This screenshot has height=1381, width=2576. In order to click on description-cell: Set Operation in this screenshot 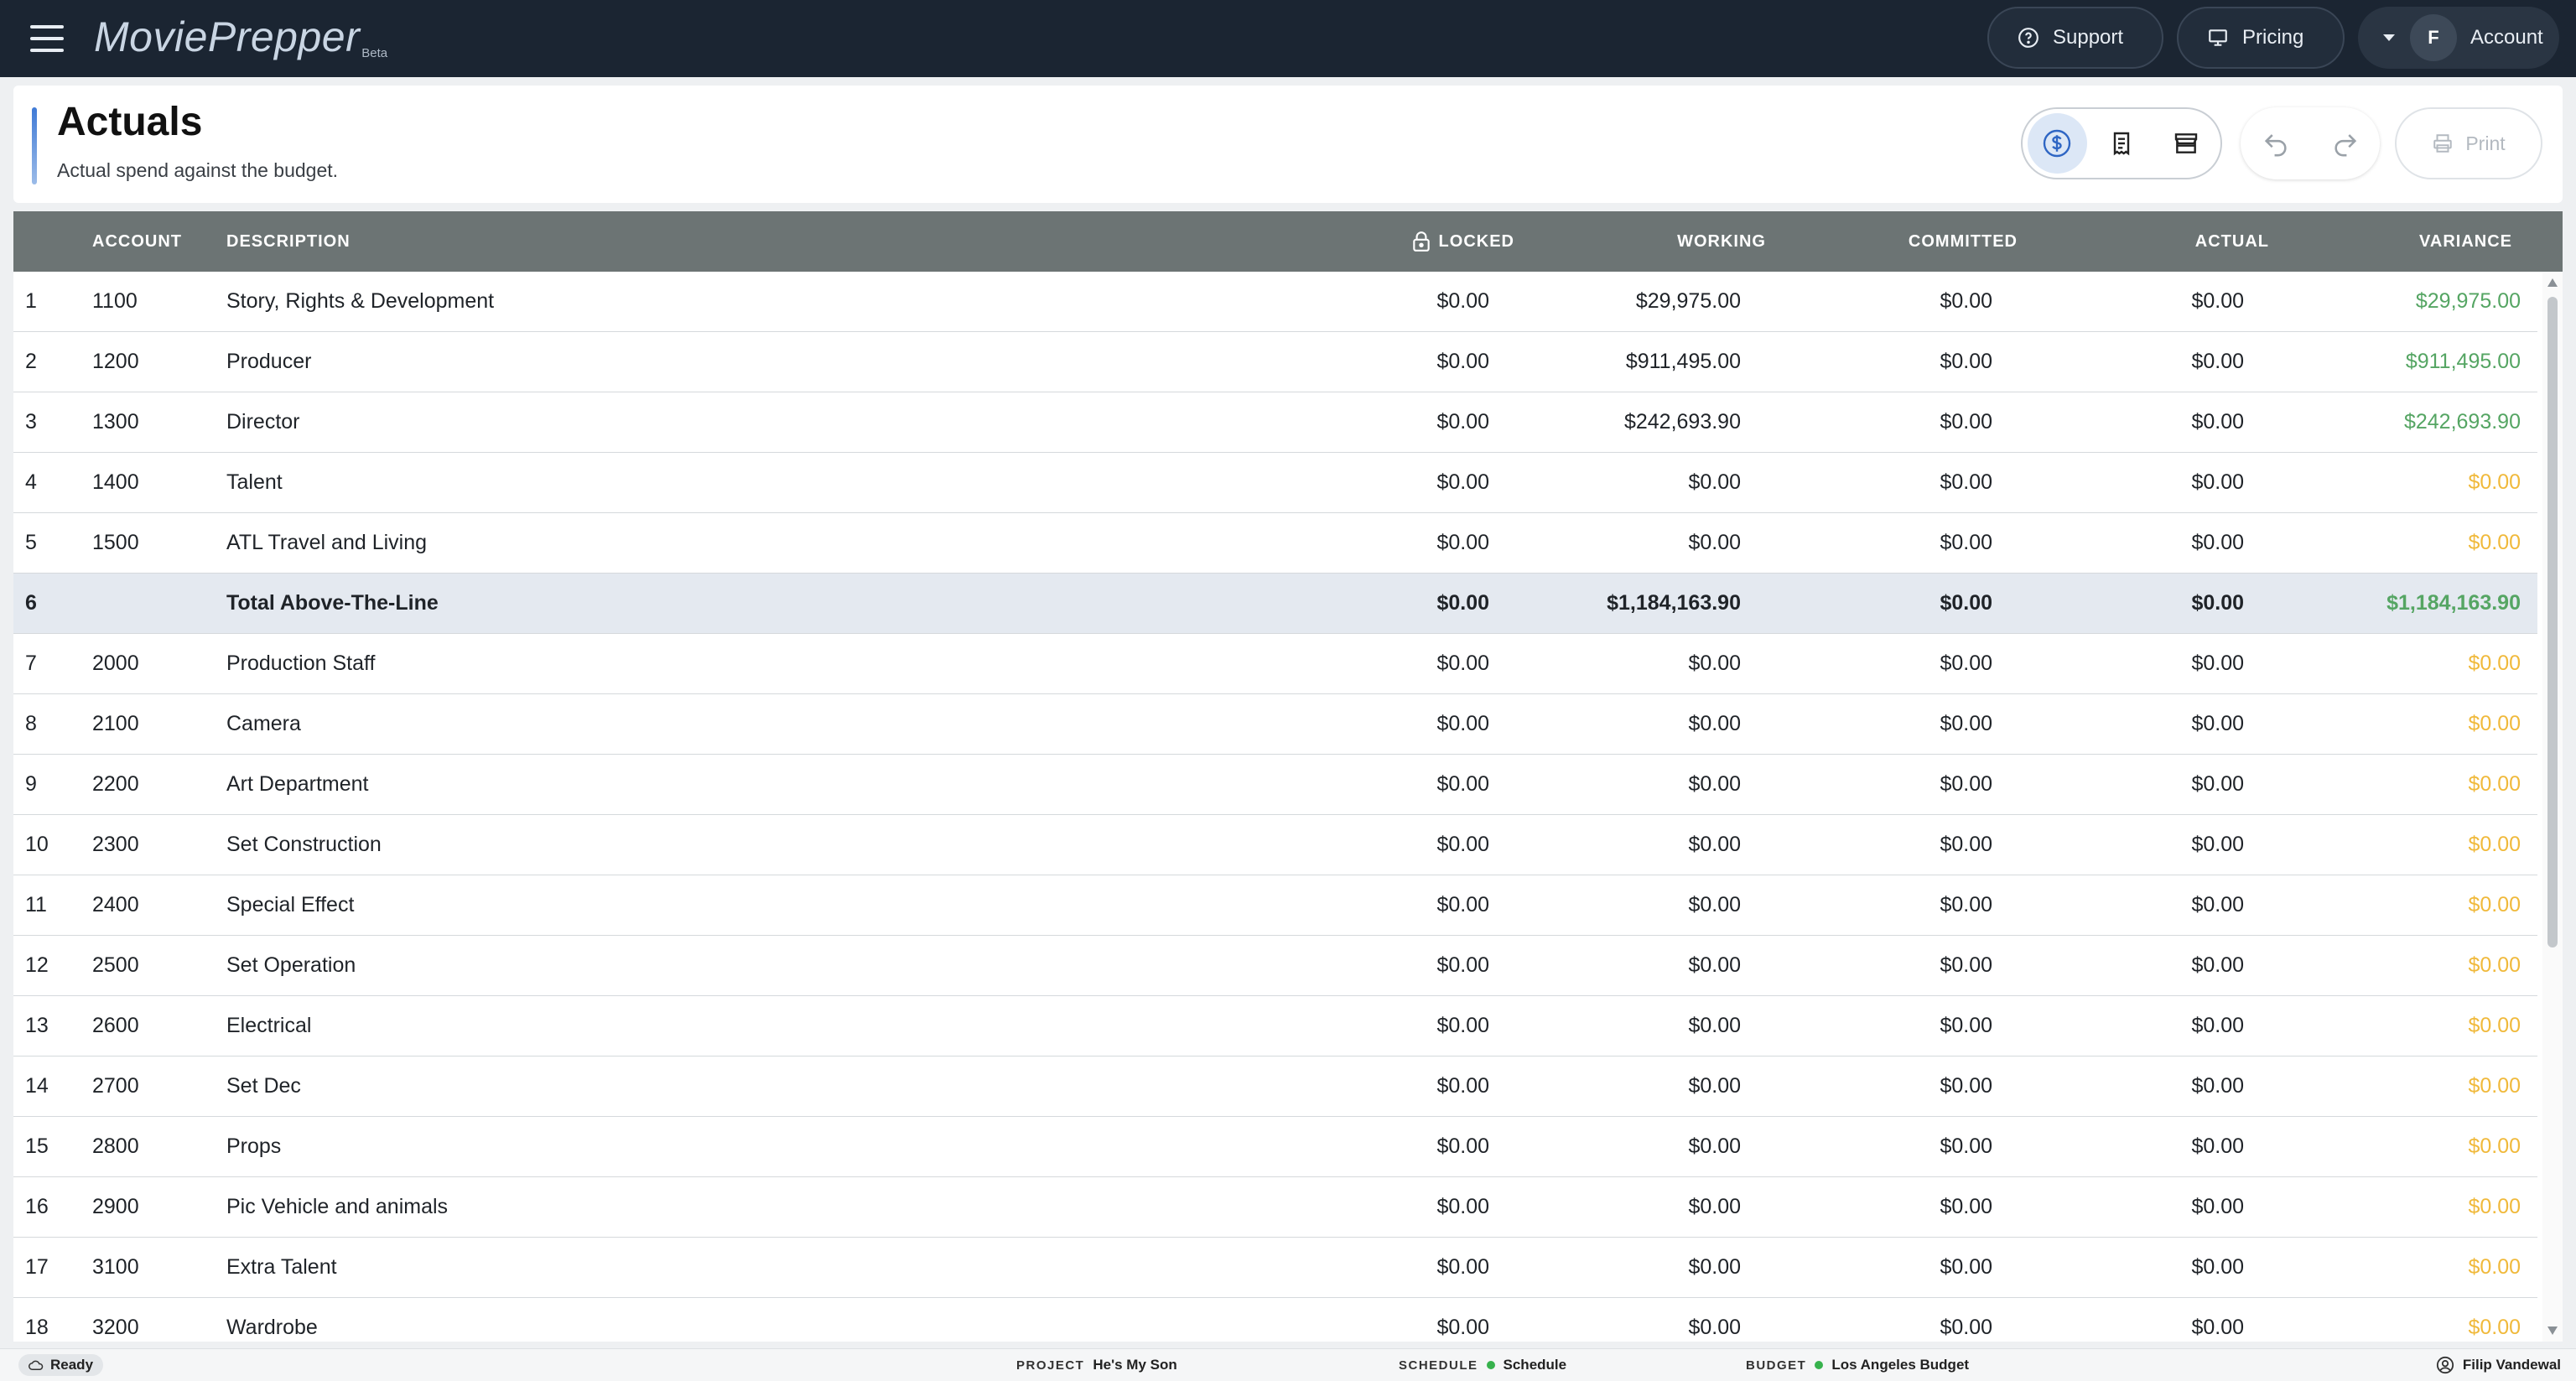, I will do `click(291, 965)`.